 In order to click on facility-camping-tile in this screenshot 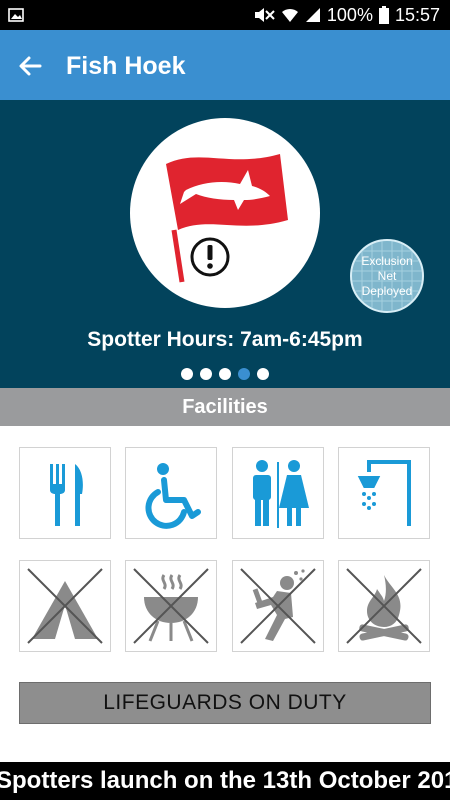, I will do `click(65, 606)`.